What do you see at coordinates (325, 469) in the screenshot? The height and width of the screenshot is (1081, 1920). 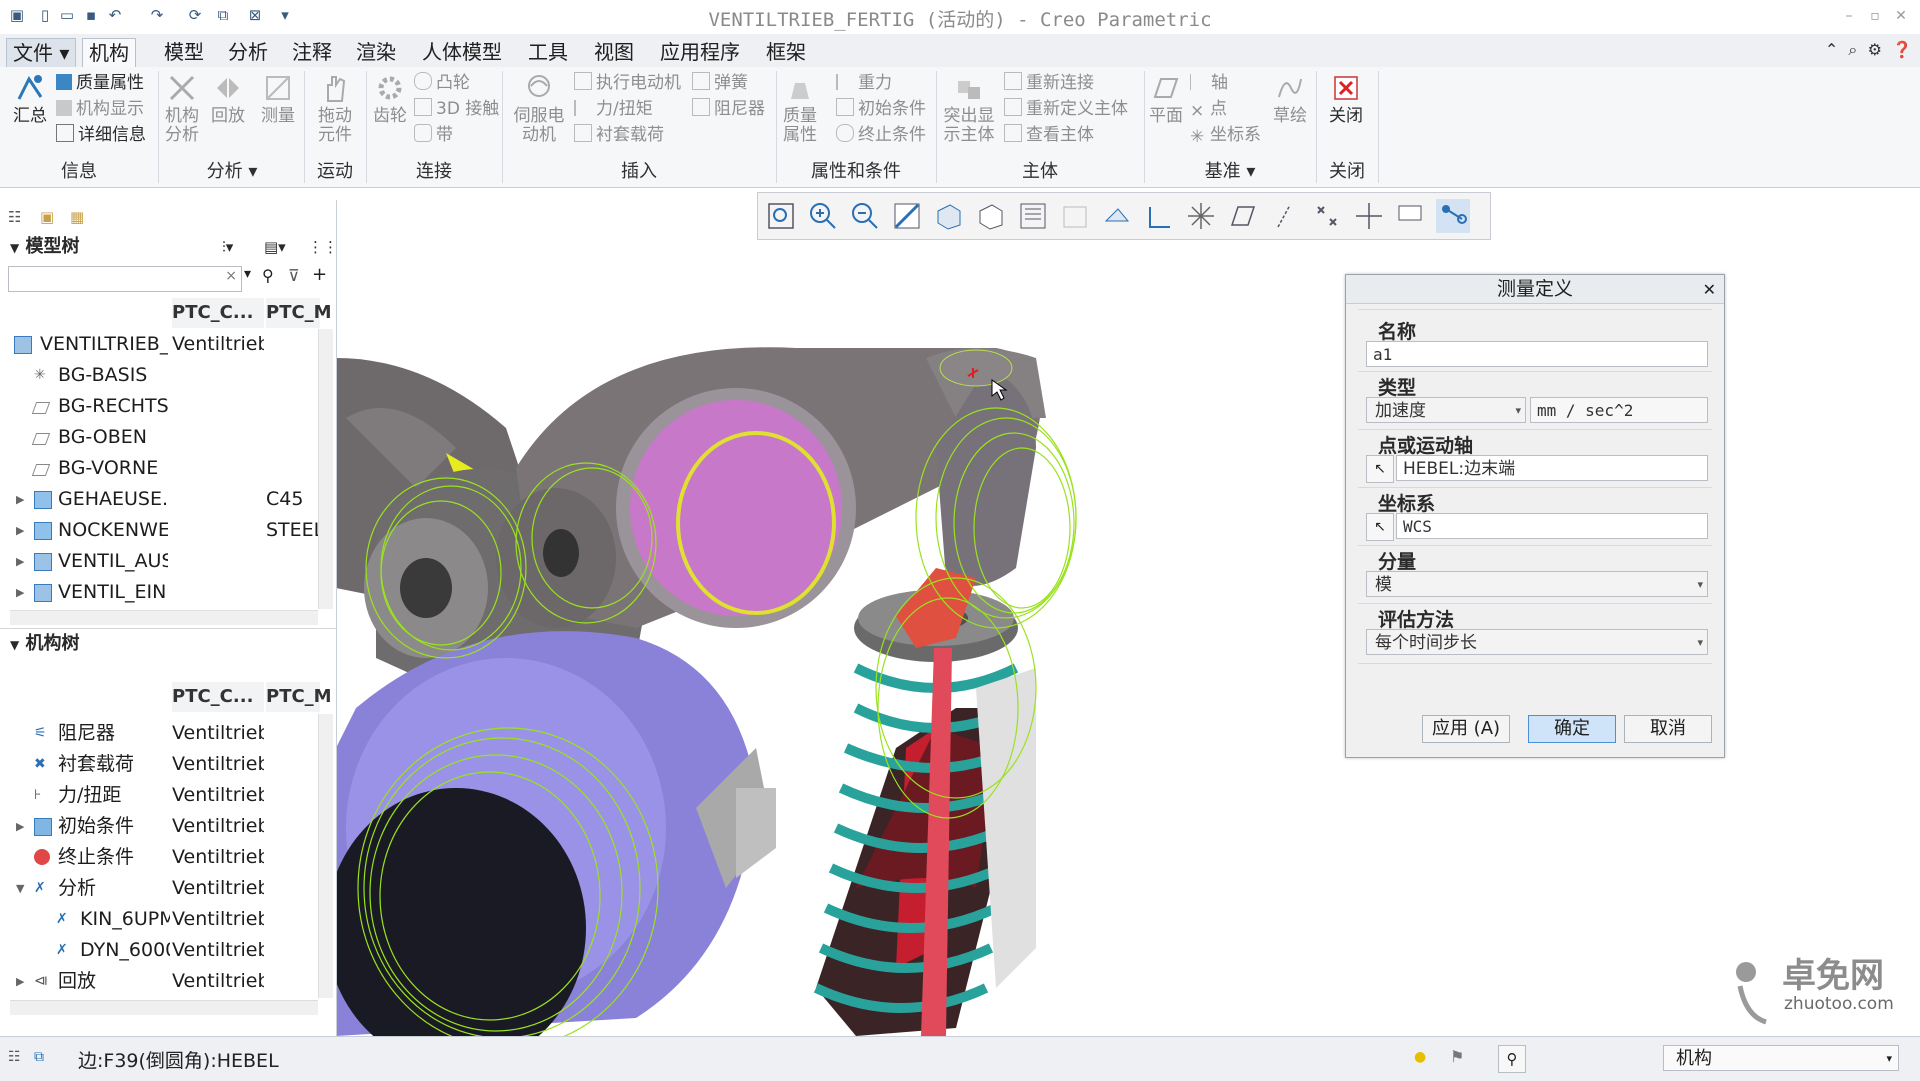 I see `model-tree-vertical-scrollbar` at bounding box center [325, 469].